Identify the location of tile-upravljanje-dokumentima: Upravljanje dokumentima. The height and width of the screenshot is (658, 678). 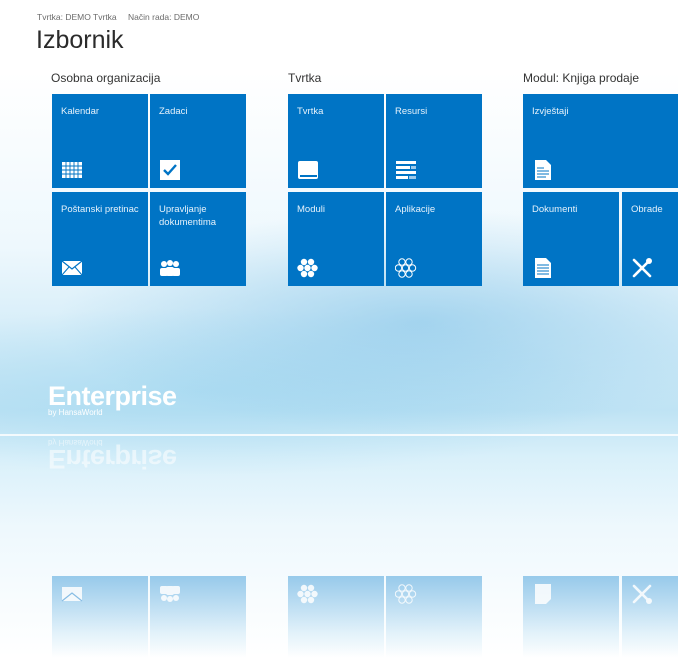
(198, 239).